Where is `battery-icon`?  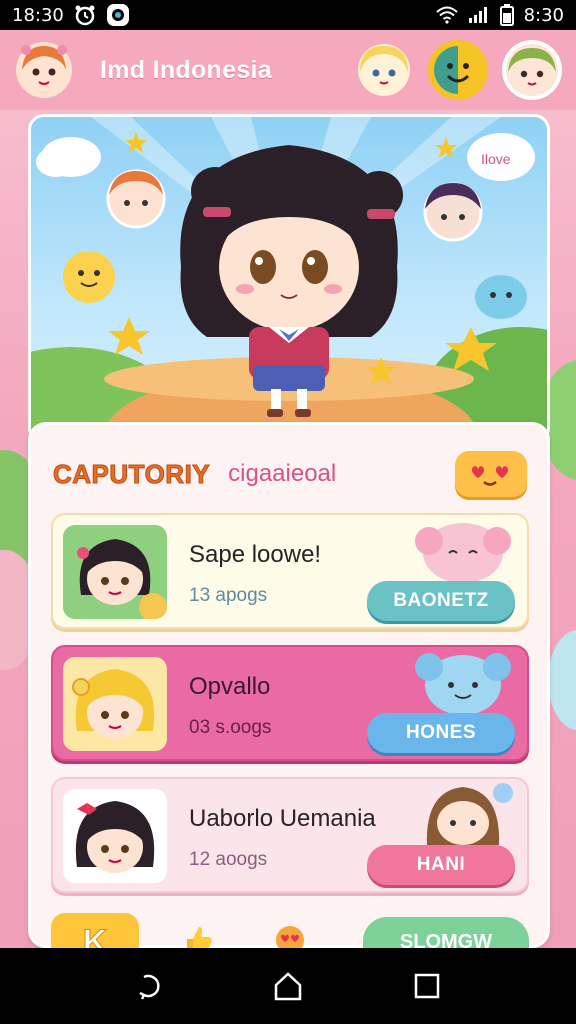
battery-icon is located at coordinates (506, 15).